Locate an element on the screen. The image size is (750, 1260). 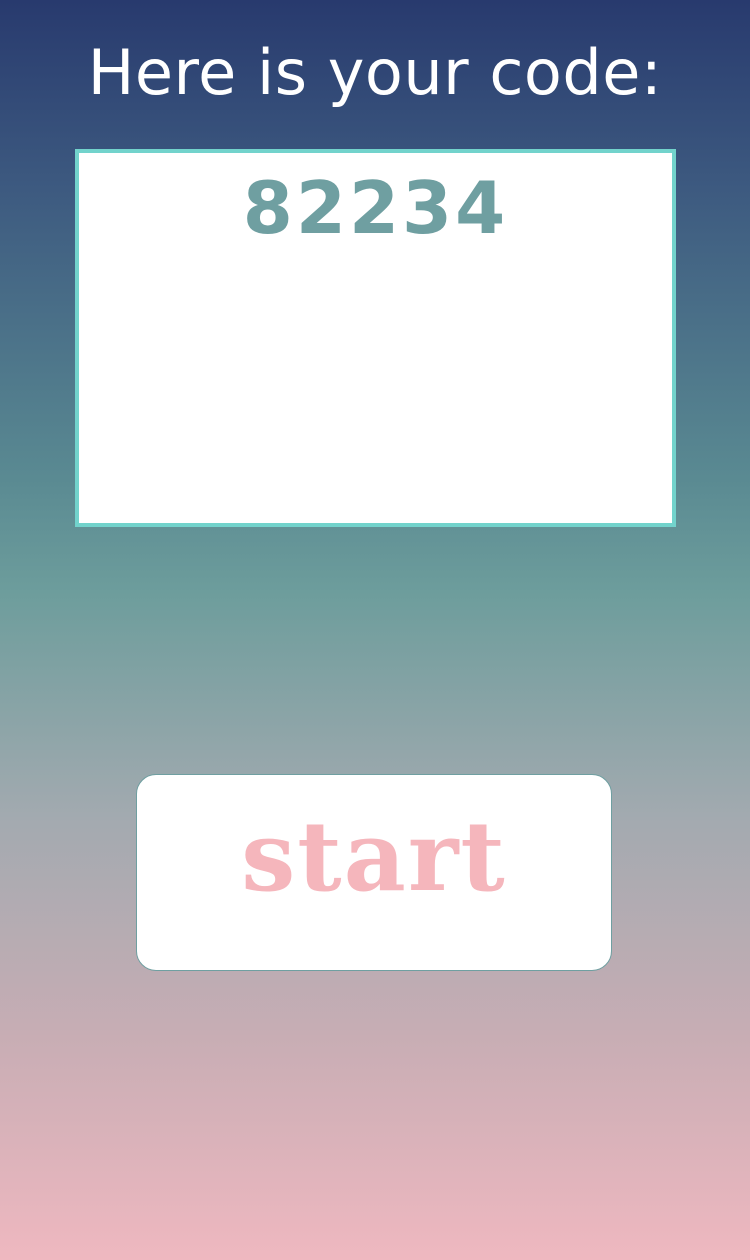
start-button-label: start is located at coordinates (374, 856).